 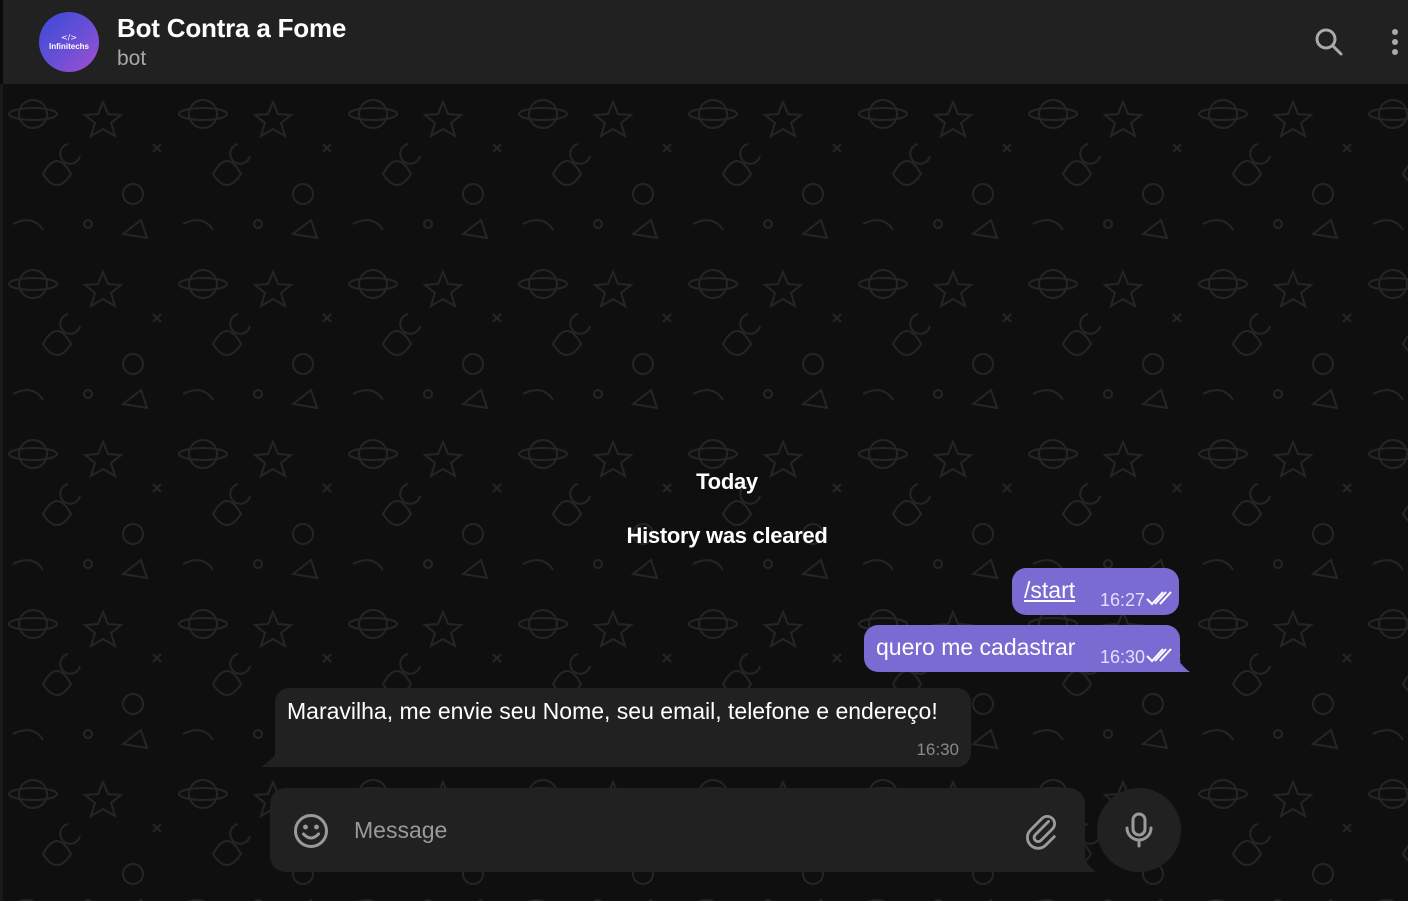 What do you see at coordinates (311, 831) in the screenshot?
I see `emoji-icon` at bounding box center [311, 831].